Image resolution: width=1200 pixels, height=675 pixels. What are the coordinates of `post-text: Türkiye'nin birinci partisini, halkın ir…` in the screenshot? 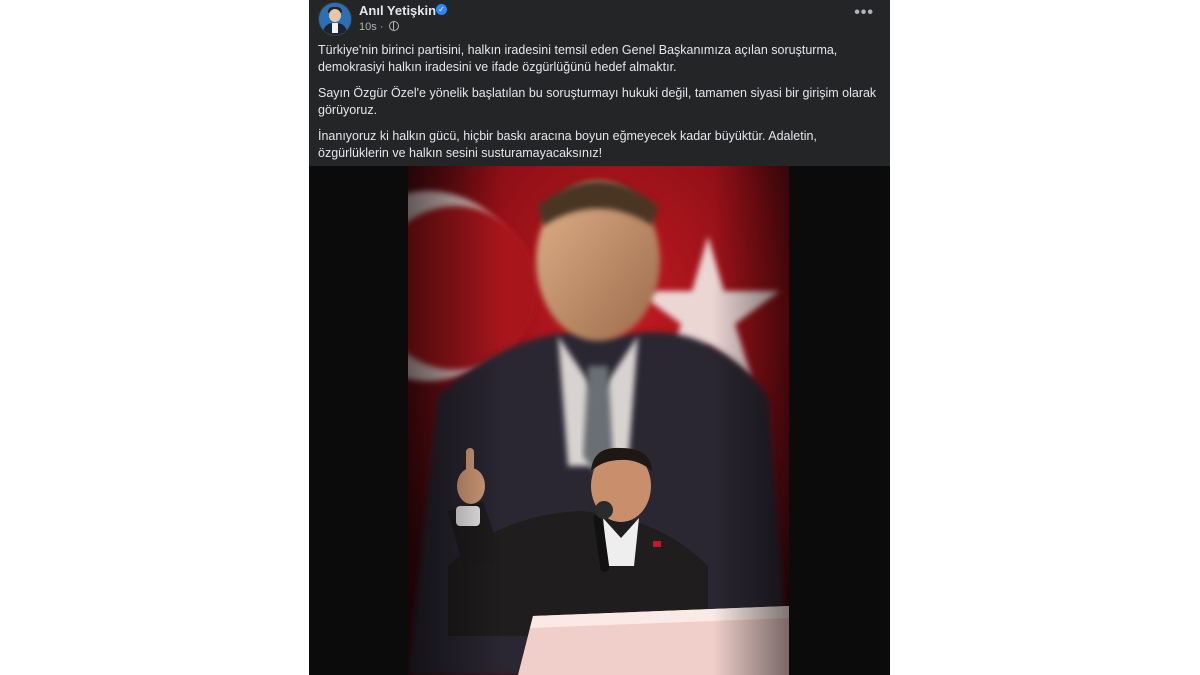 It's located at (598, 106).